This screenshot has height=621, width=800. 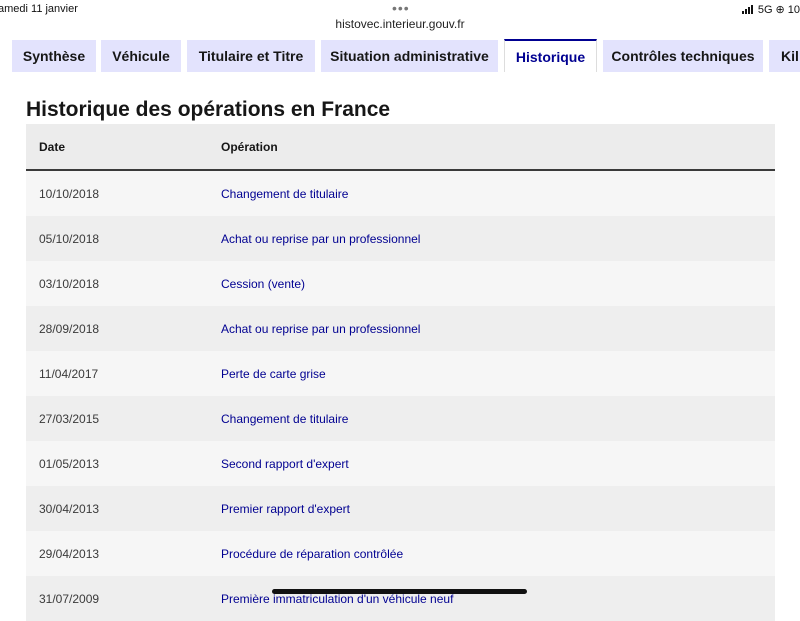 What do you see at coordinates (69, 328) in the screenshot?
I see `row-date: 28/09/2018` at bounding box center [69, 328].